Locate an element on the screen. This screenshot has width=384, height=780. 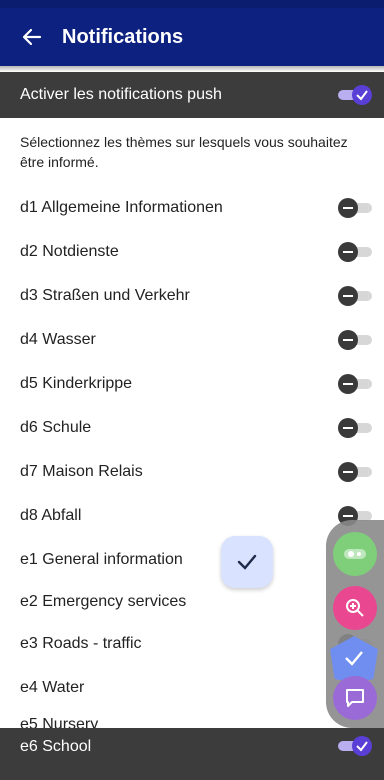
zoom-in-button is located at coordinates (355, 608).